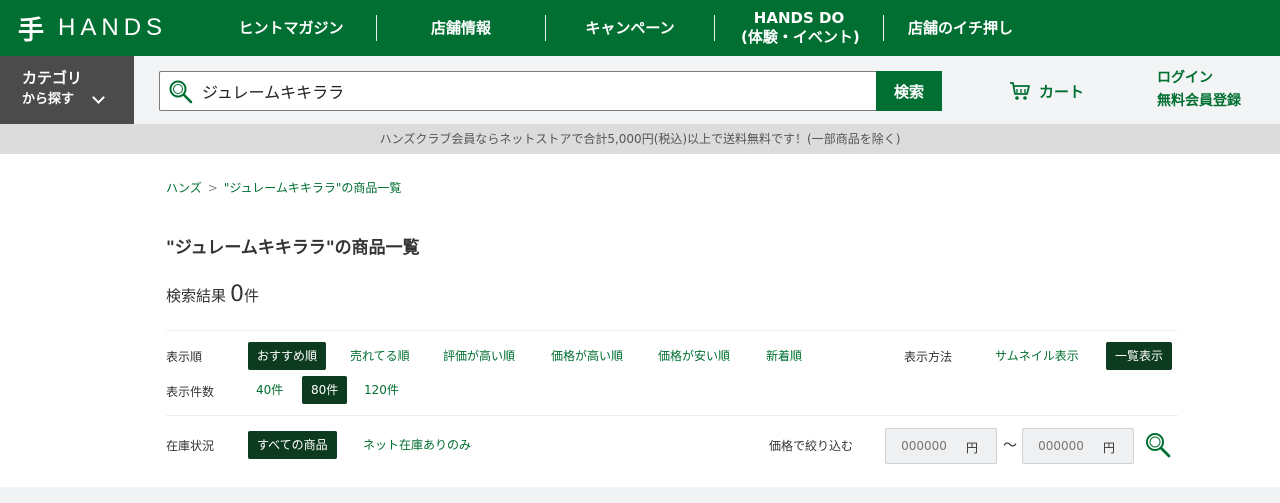 Image resolution: width=1280 pixels, height=503 pixels. Describe the element at coordinates (291, 28) in the screenshot. I see `nav-hint-magazine: ヒントマガジン` at that location.